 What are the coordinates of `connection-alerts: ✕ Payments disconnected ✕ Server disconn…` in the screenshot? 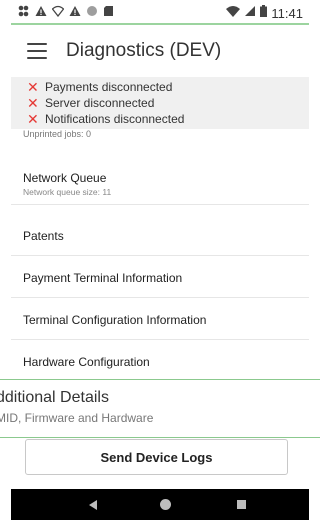 It's located at (160, 103).